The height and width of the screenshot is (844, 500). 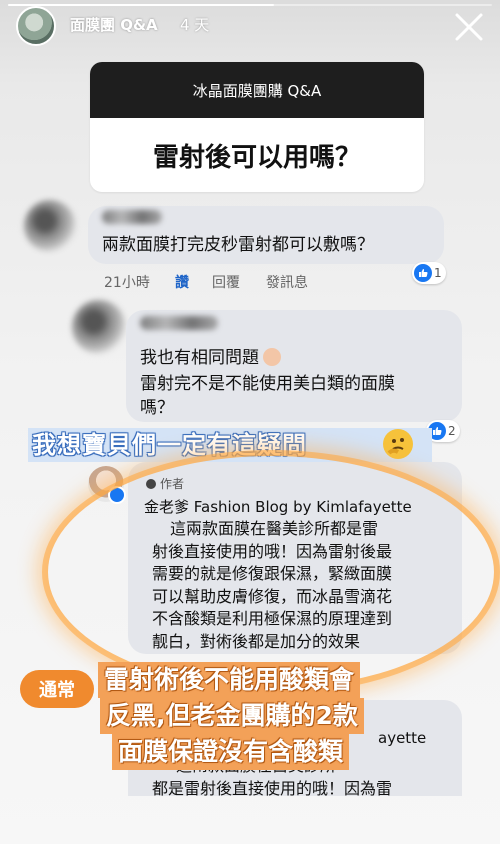 I want to click on story-progress-bar, so click(x=250, y=5).